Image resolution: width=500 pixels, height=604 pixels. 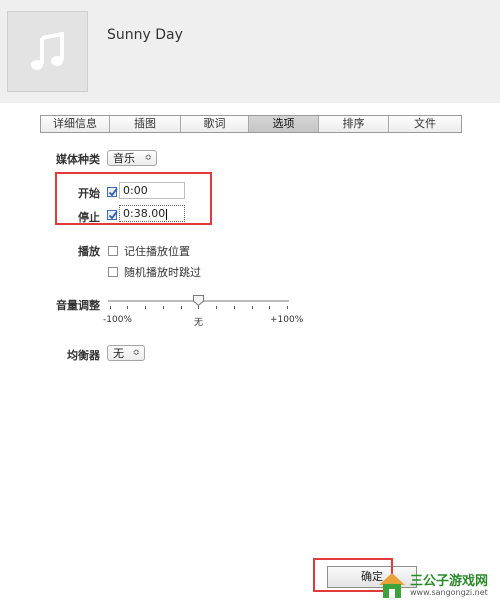 I want to click on equalizer-select: 无 ≎, so click(x=126, y=353).